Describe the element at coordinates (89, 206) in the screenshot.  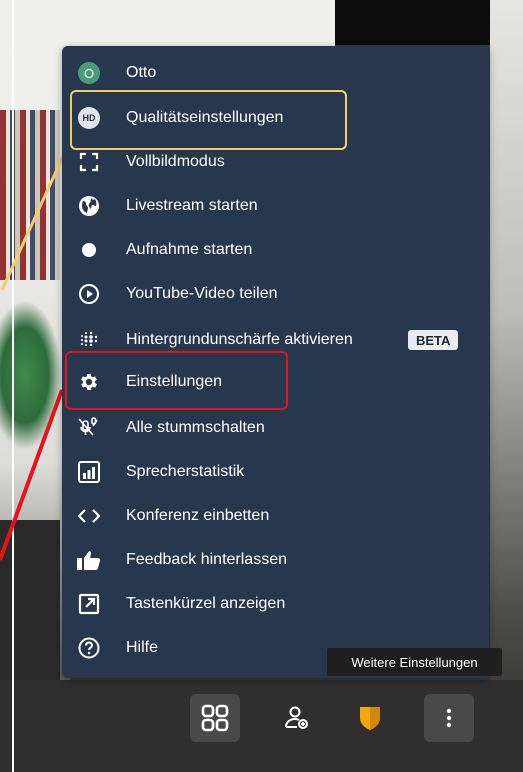
I see `globe-icon` at that location.